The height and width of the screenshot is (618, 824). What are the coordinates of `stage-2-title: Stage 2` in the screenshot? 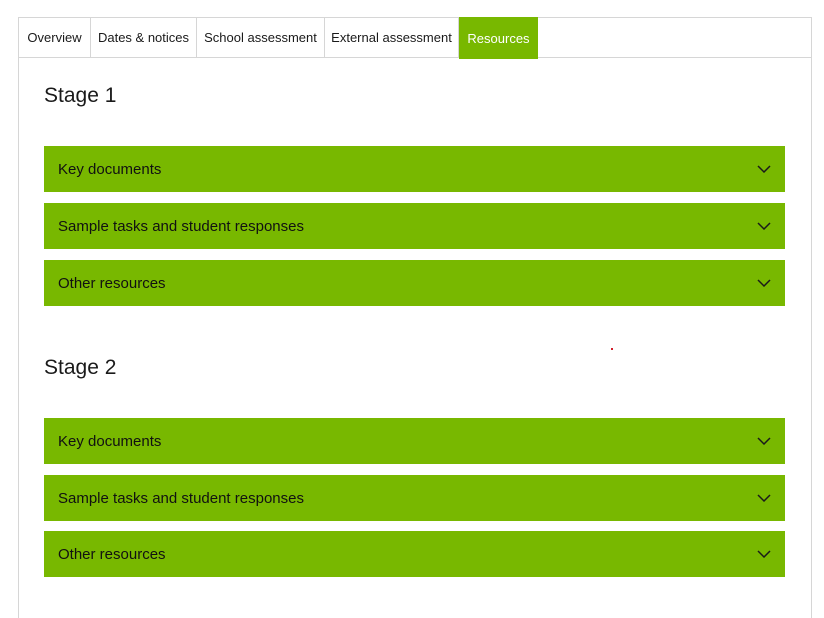 It's located at (80, 367).